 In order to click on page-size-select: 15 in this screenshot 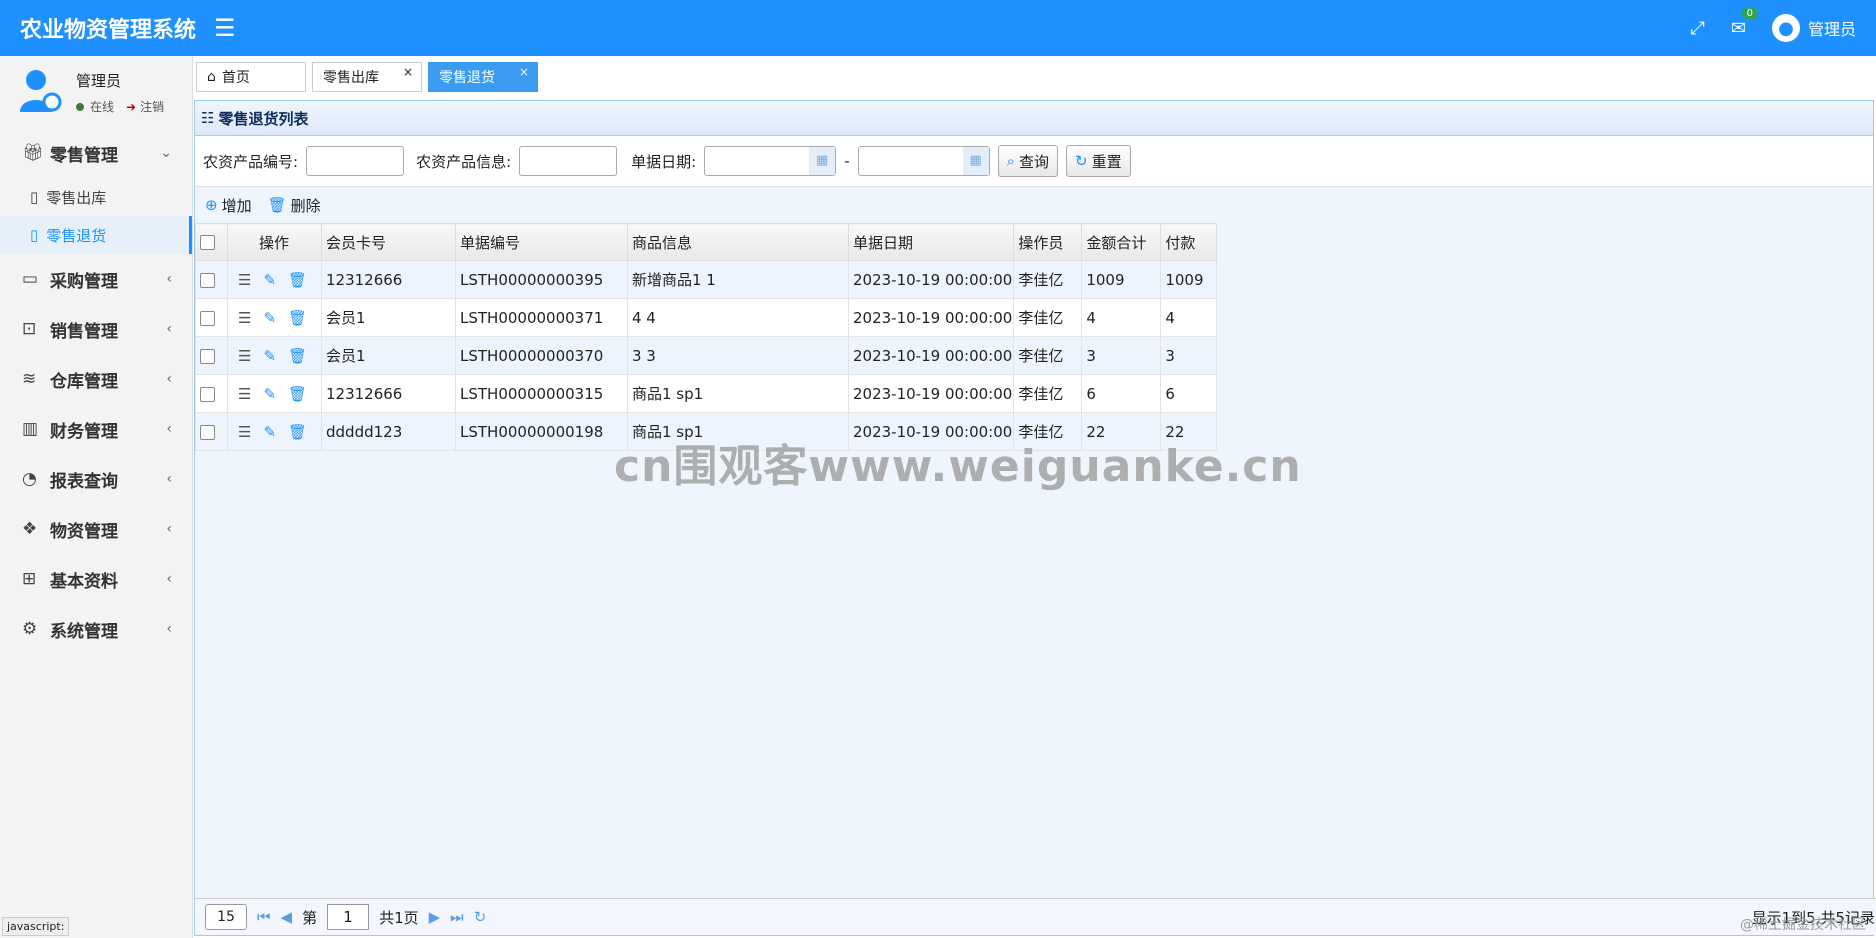, I will do `click(226, 917)`.